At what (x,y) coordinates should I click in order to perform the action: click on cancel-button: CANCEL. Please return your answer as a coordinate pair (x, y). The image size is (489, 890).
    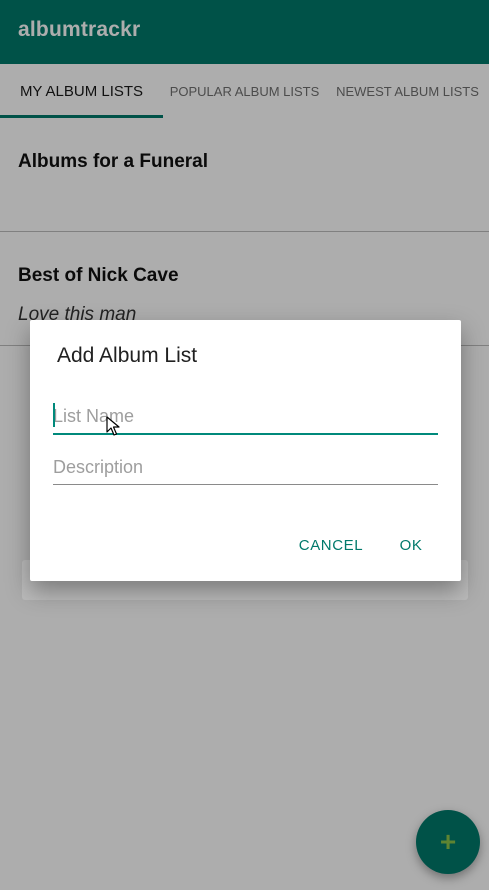
    Looking at the image, I should click on (331, 546).